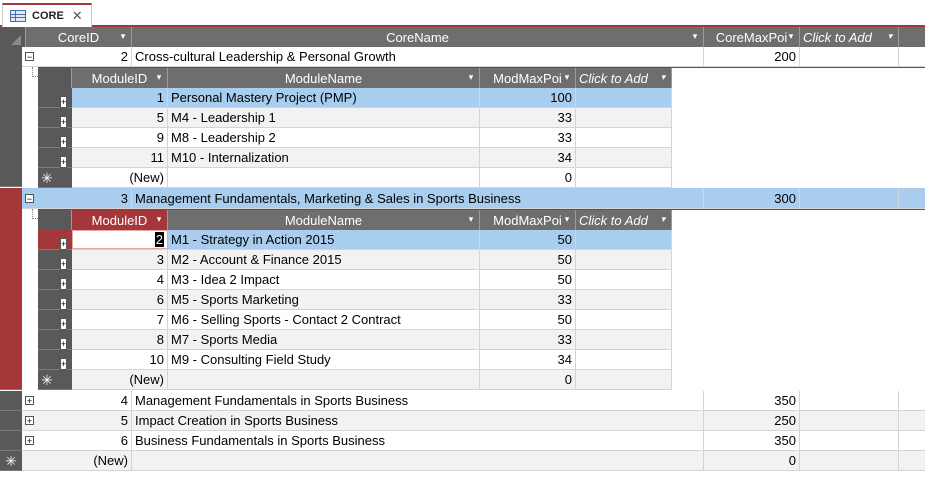  Describe the element at coordinates (120, 319) in the screenshot. I see `cell-moduleid: 7` at that location.